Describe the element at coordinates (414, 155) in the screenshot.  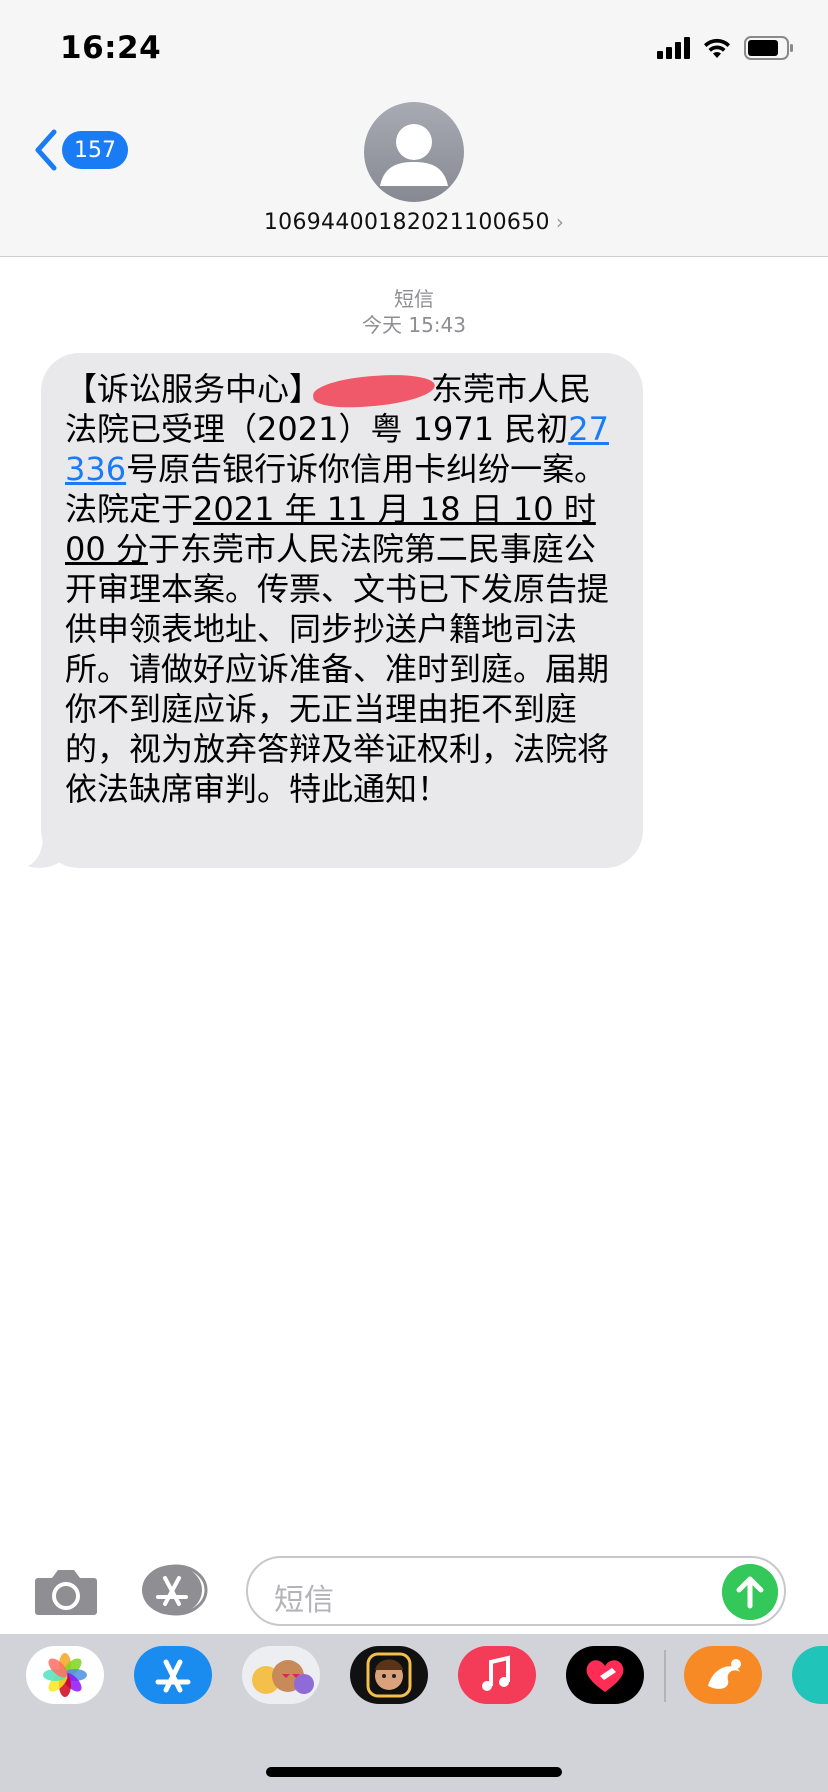
I see `person-icon` at that location.